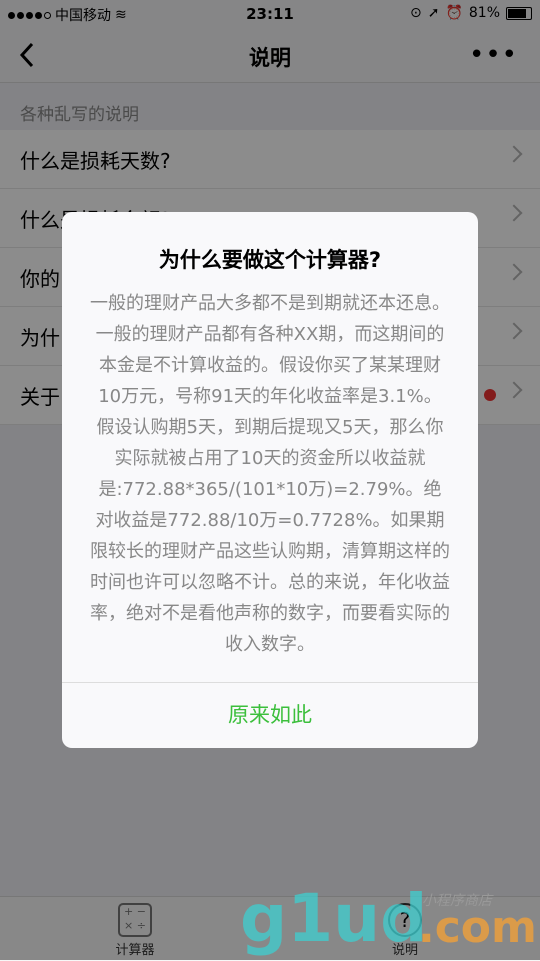  I want to click on watermark-brand: g1ud, so click(334, 918).